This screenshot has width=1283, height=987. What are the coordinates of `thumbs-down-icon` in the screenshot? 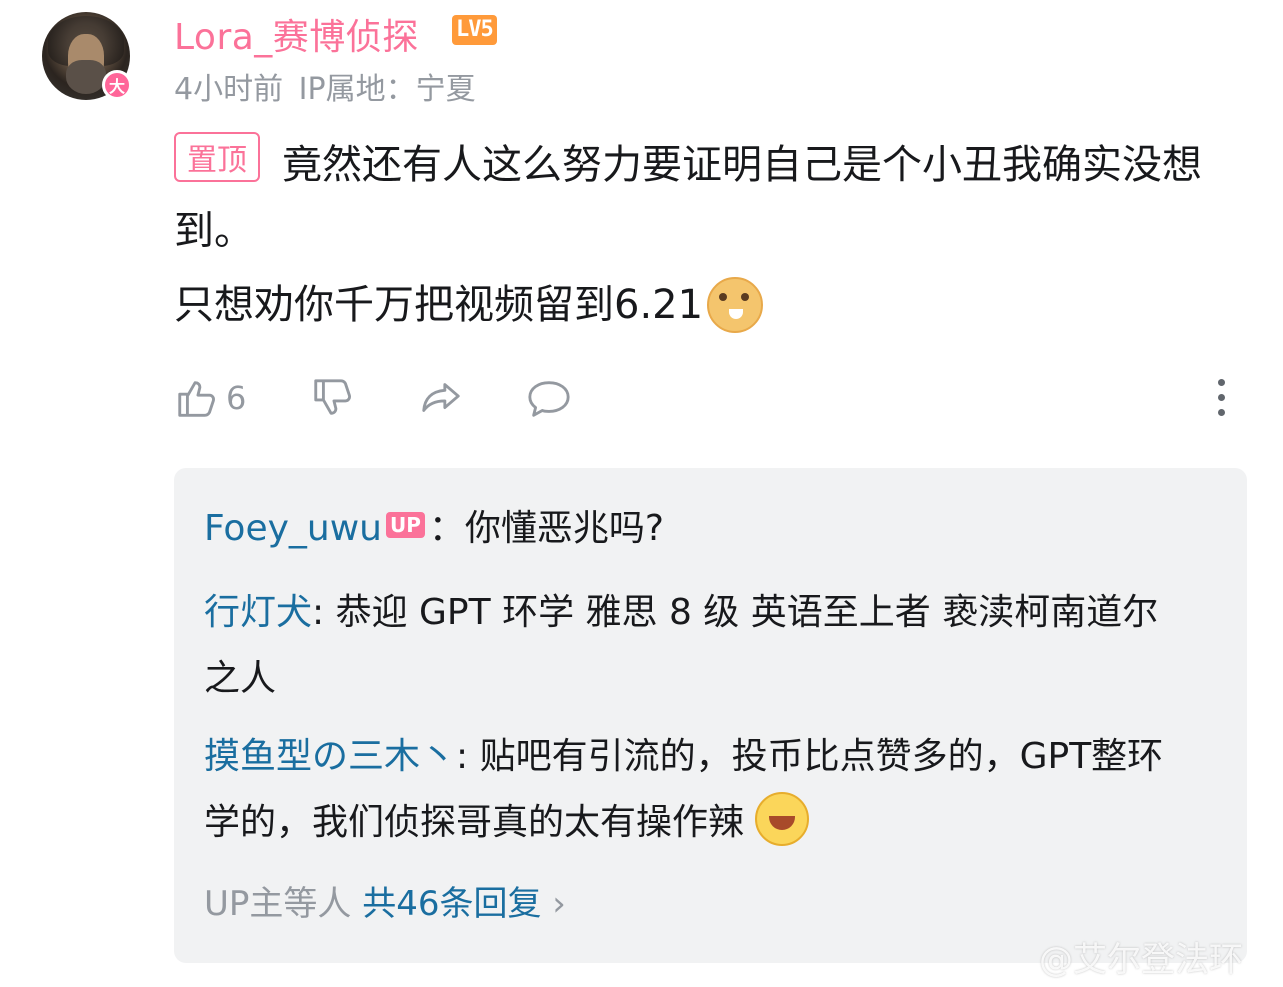 It's located at (332, 397).